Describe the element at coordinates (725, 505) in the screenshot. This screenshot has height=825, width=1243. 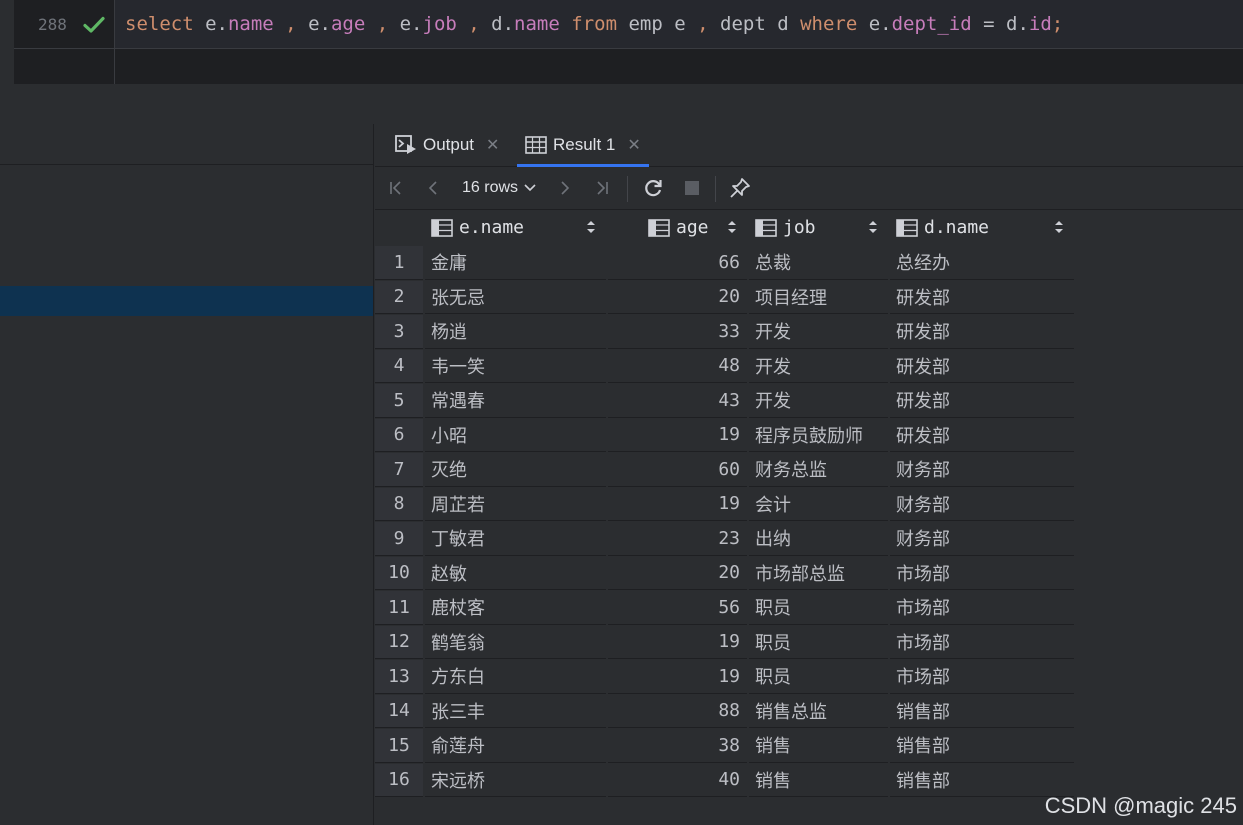
I see `table-row: 8 周芷若 19 会计 财务部` at that location.